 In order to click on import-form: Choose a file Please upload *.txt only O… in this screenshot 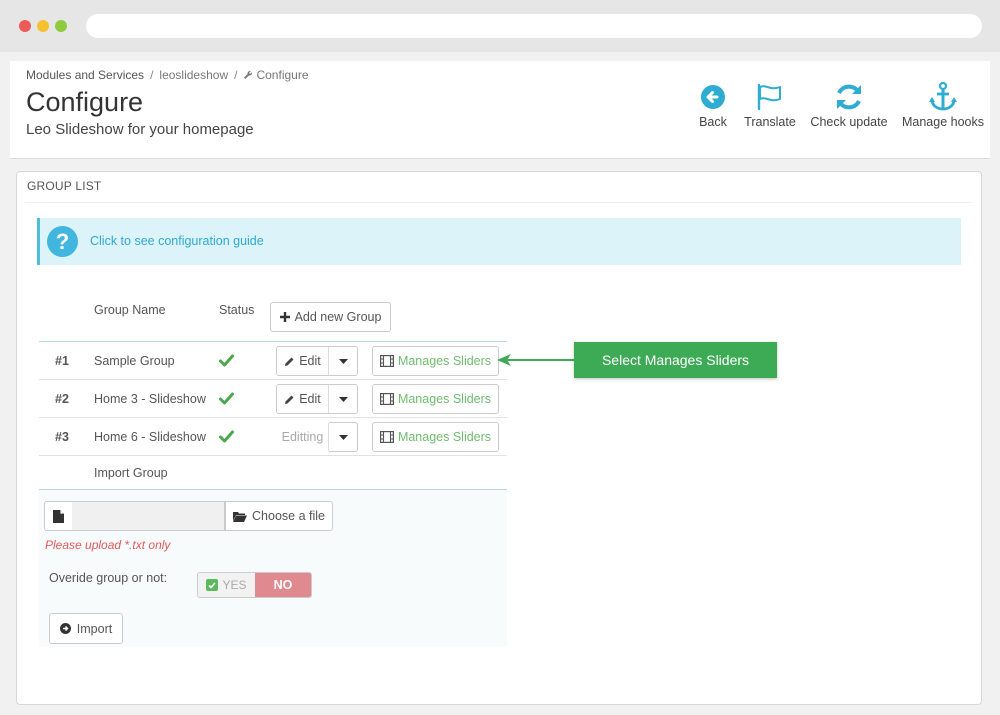, I will do `click(273, 568)`.